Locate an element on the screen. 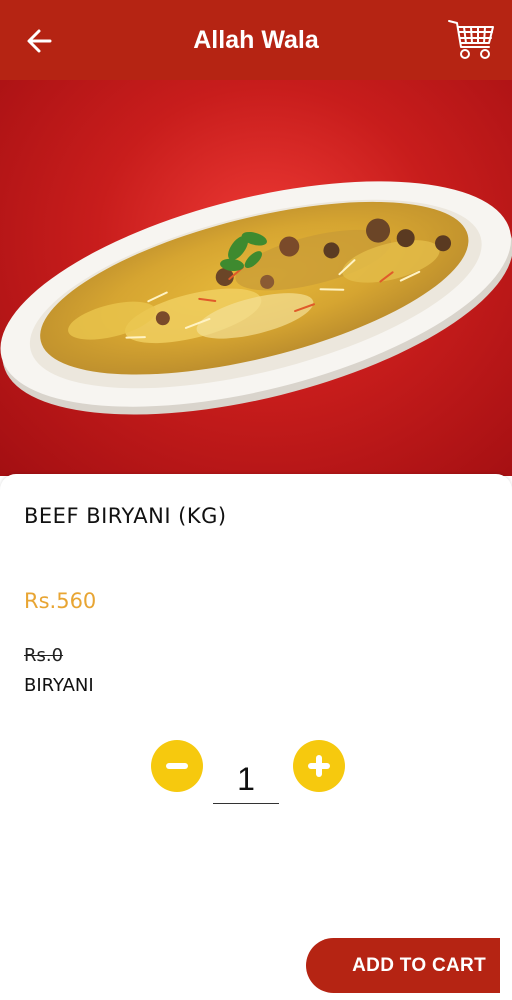 The image size is (512, 1000). original-price: Rs.0 is located at coordinates (44, 655).